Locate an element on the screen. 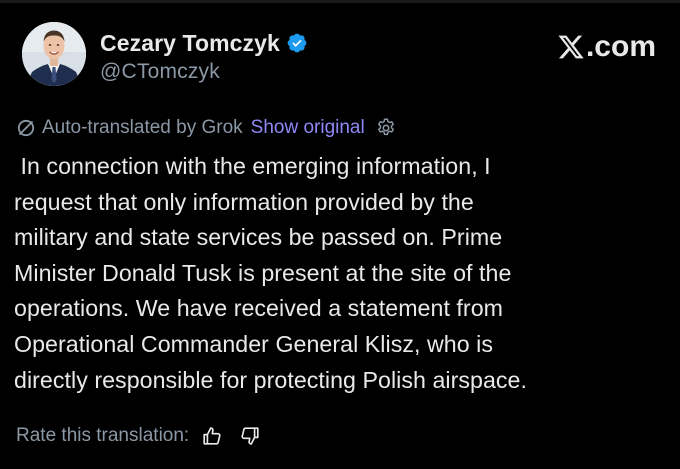  site-brand: .com is located at coordinates (606, 47).